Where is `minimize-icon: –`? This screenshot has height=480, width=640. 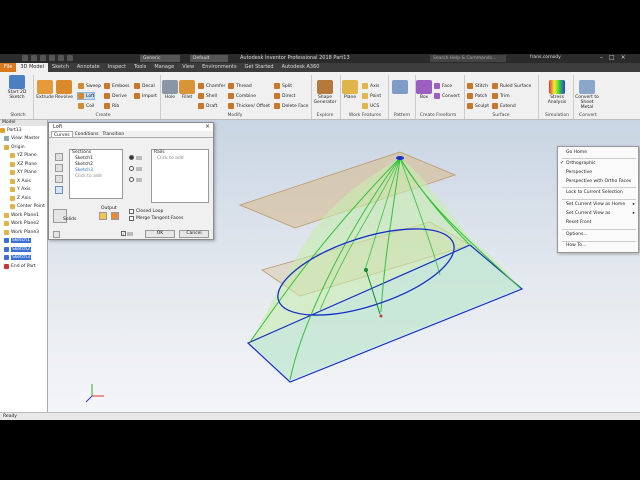
minimize-icon: – is located at coordinates (601, 57).